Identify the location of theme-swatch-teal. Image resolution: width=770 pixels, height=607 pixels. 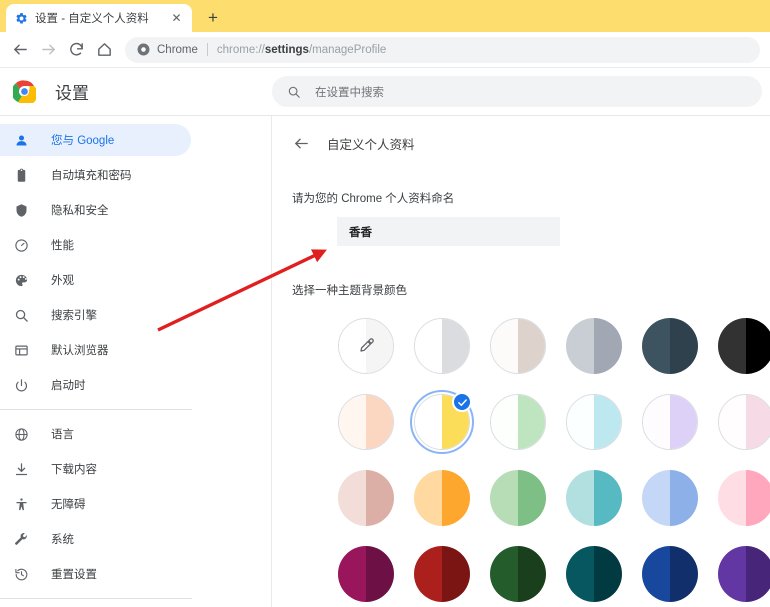
(594, 498).